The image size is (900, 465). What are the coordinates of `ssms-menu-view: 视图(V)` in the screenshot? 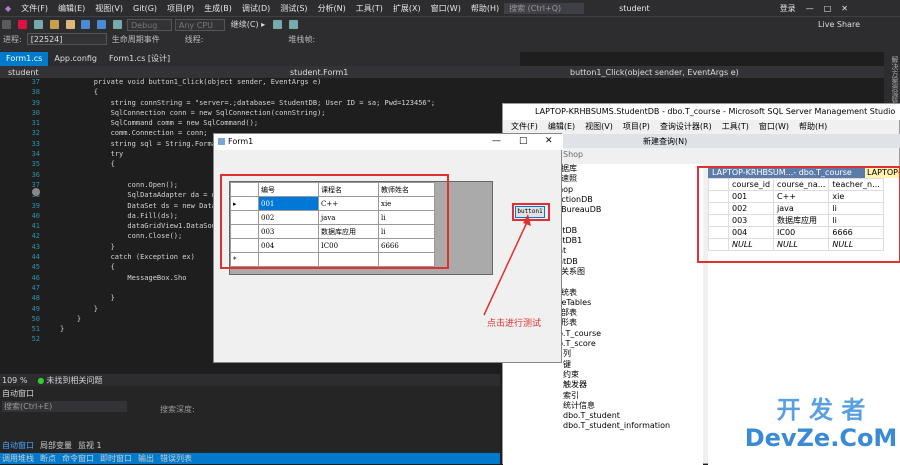 It's located at (599, 127).